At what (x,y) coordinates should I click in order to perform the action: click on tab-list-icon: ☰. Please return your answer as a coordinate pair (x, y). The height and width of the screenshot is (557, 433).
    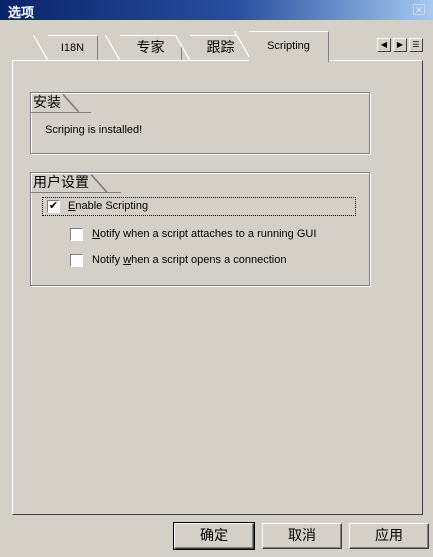
    Looking at the image, I should click on (416, 45).